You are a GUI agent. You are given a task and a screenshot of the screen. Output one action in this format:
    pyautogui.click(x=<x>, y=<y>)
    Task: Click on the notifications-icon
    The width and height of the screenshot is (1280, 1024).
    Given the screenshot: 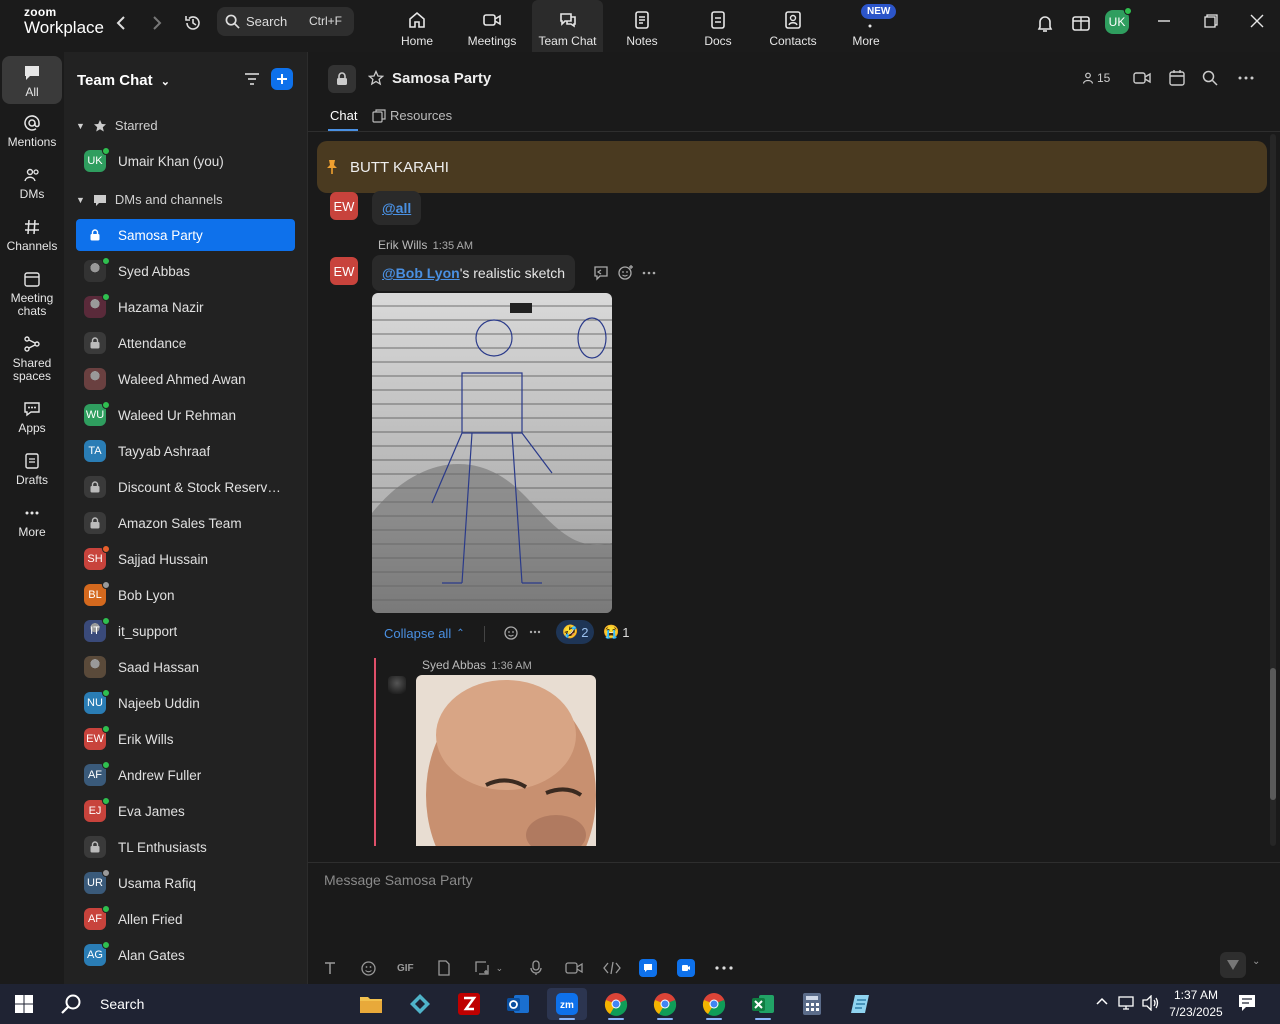 What is the action you would take?
    pyautogui.click(x=1247, y=1003)
    